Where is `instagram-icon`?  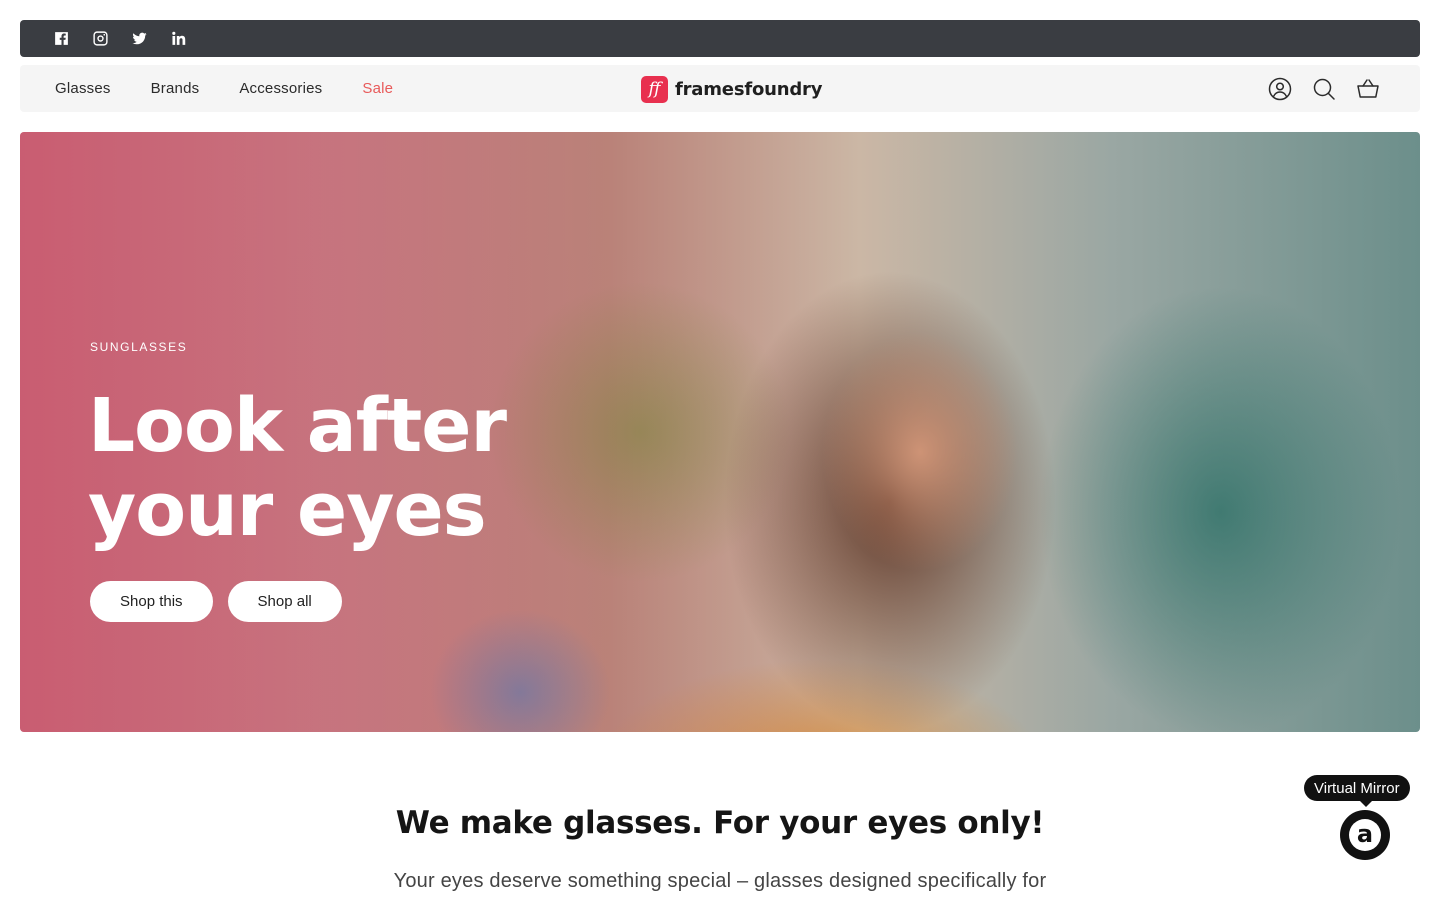
instagram-icon is located at coordinates (100, 38).